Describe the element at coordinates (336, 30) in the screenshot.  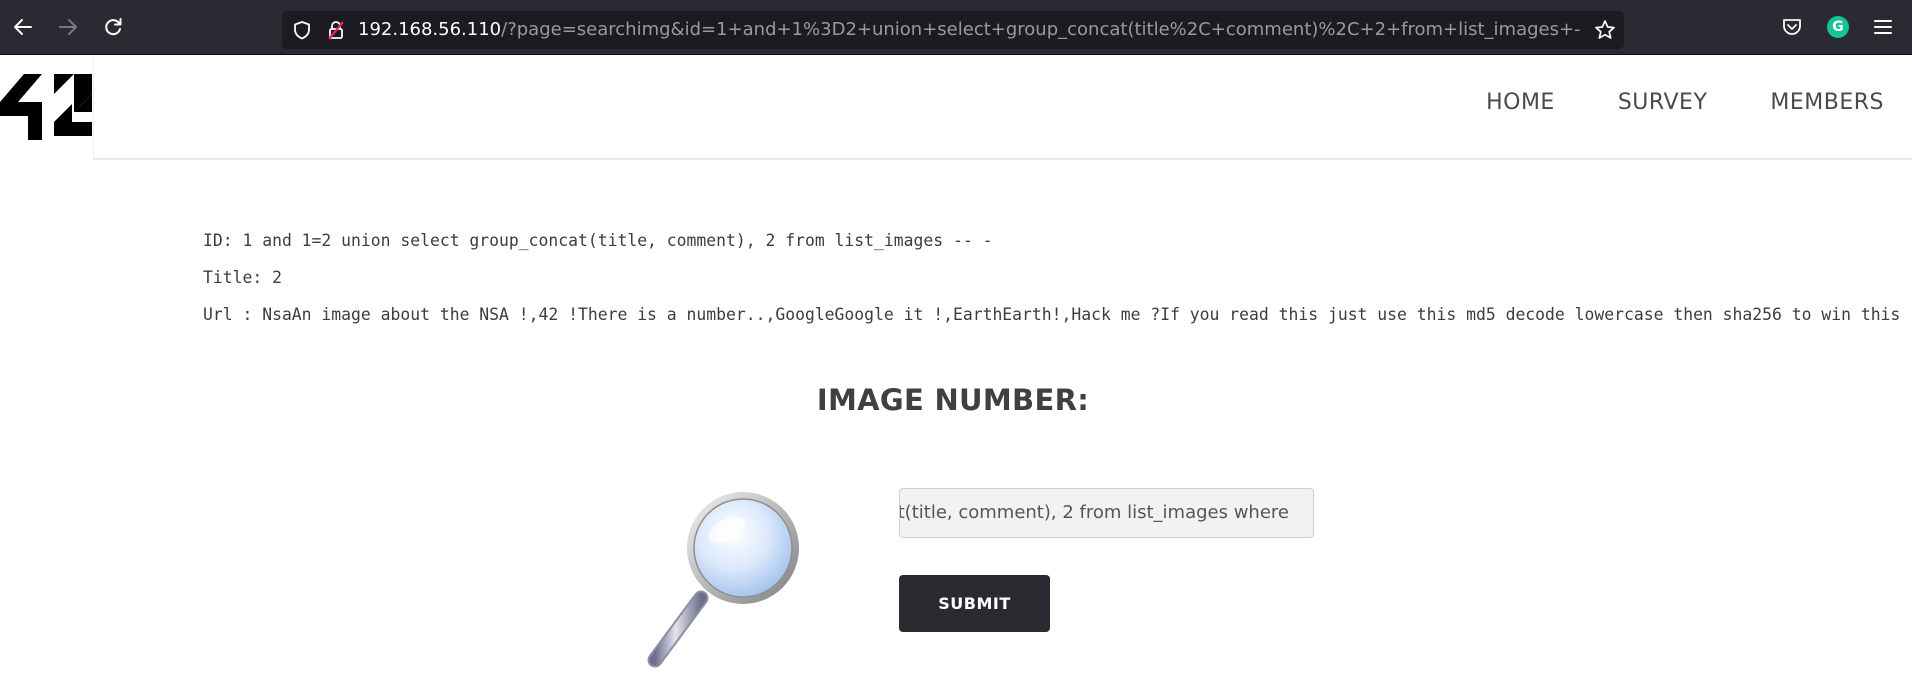
I see `lock-insecure-icon` at that location.